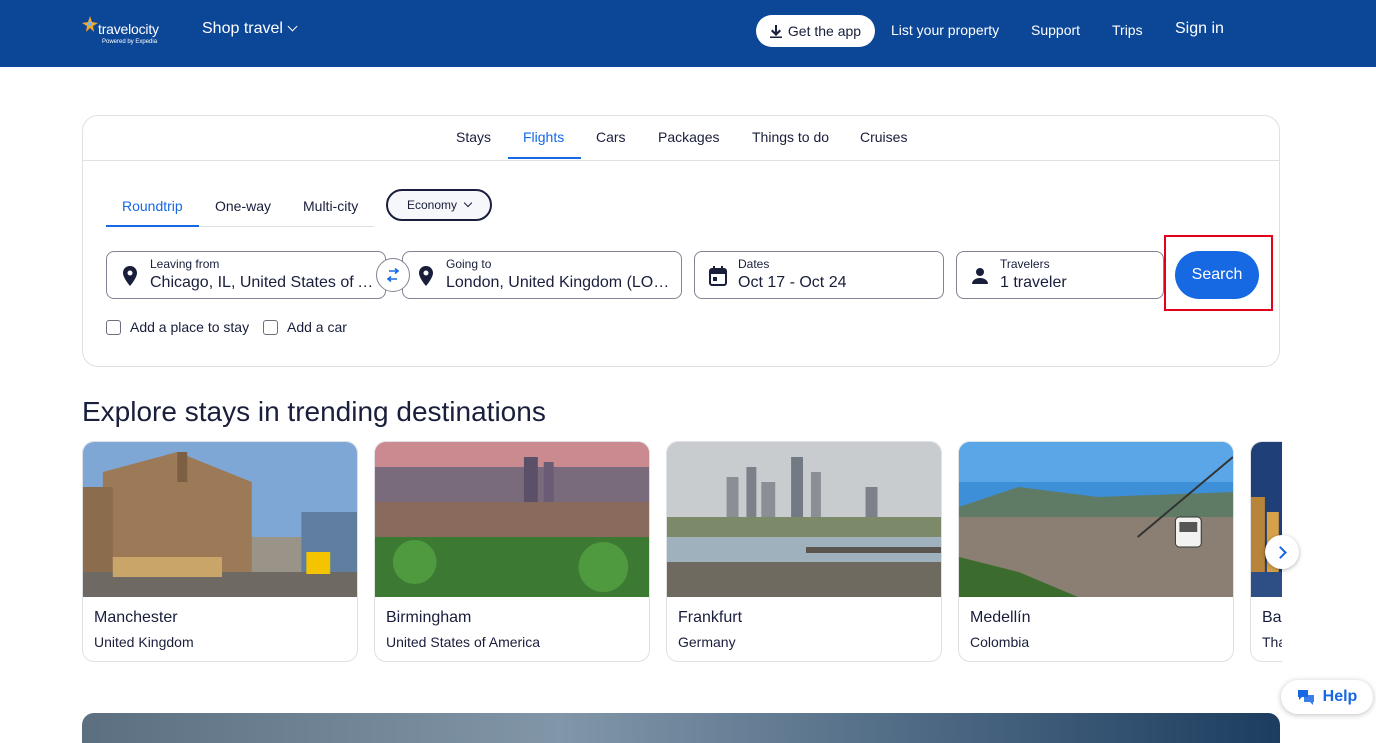  Describe the element at coordinates (432, 205) in the screenshot. I see `cabin-class-value: Economy` at that location.